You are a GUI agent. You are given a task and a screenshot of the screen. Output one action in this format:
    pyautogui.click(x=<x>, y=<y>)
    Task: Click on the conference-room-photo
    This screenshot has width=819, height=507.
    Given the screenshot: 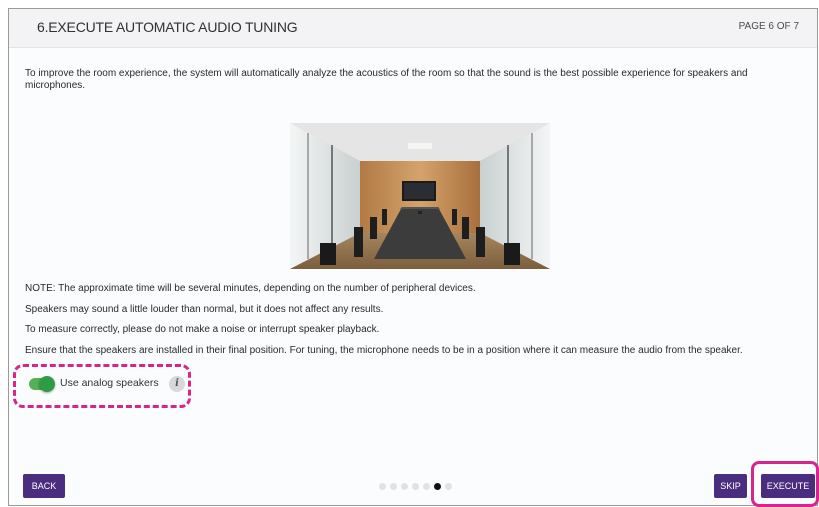 What is the action you would take?
    pyautogui.click(x=420, y=196)
    